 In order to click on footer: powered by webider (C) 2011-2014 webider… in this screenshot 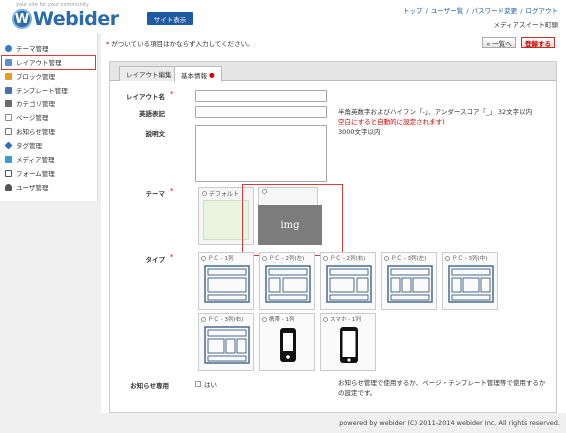, I will do `click(283, 423)`.